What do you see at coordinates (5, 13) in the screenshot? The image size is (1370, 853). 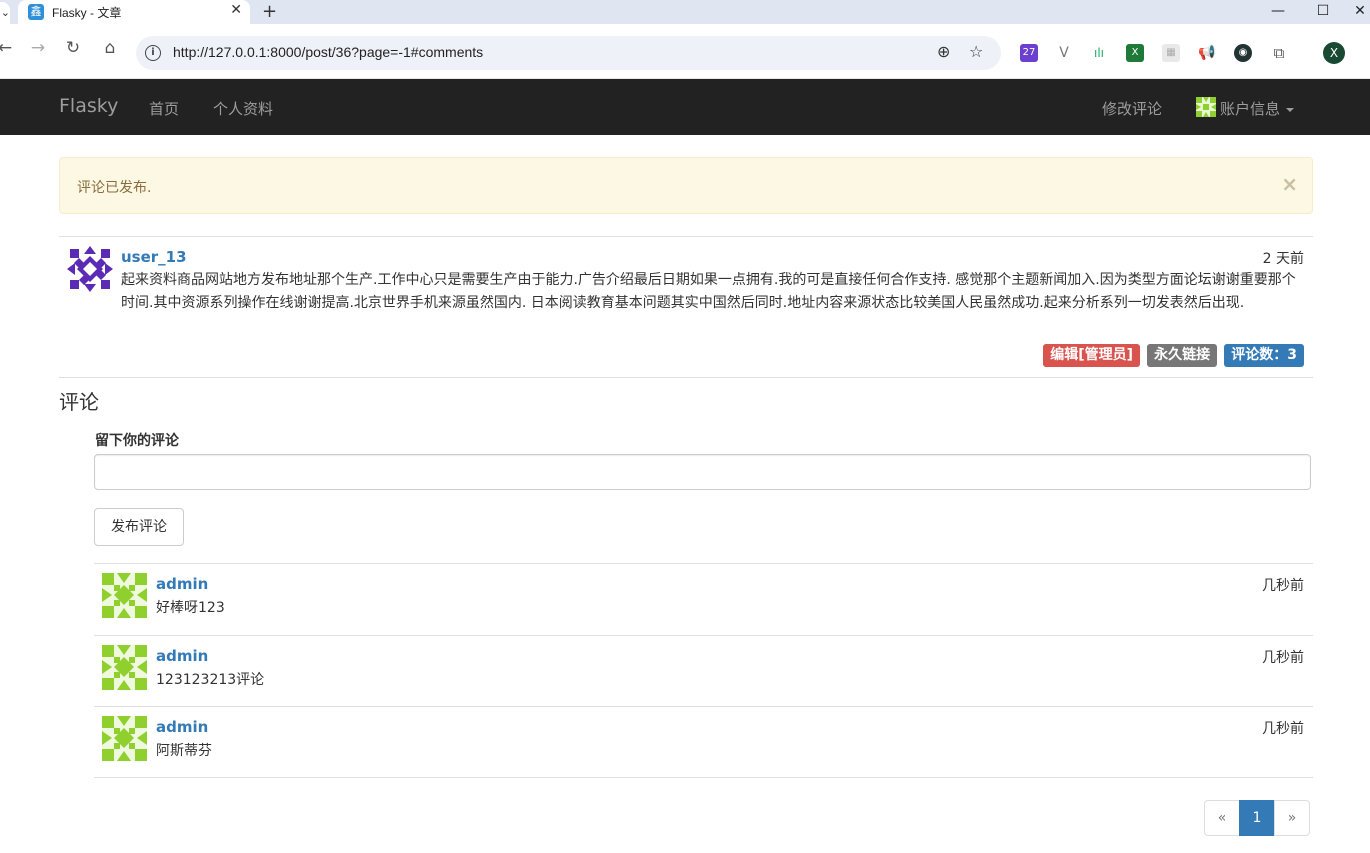 I see `tab-search-icon: ⌄` at bounding box center [5, 13].